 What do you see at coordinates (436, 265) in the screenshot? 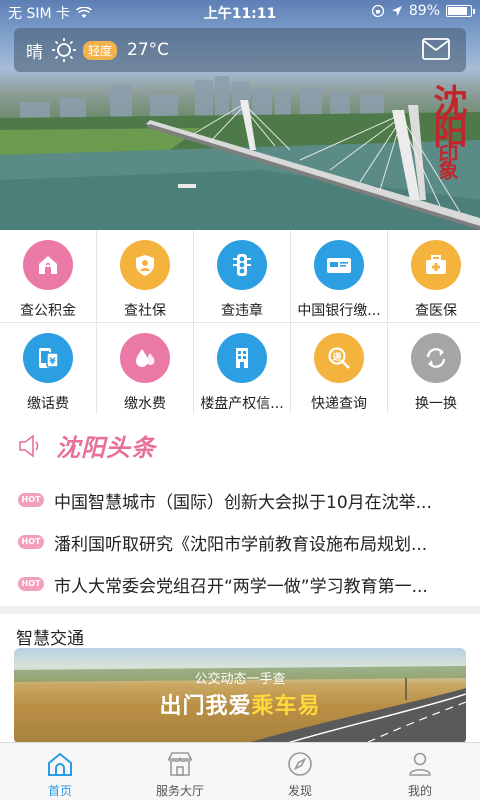
I see `medical-kit-icon` at bounding box center [436, 265].